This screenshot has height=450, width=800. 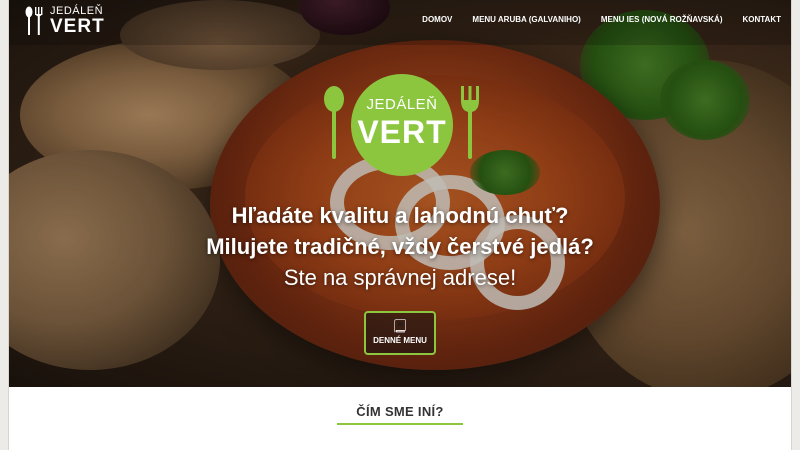 I want to click on hero-logo: JEDÁLEŇ VERT, so click(x=402, y=125).